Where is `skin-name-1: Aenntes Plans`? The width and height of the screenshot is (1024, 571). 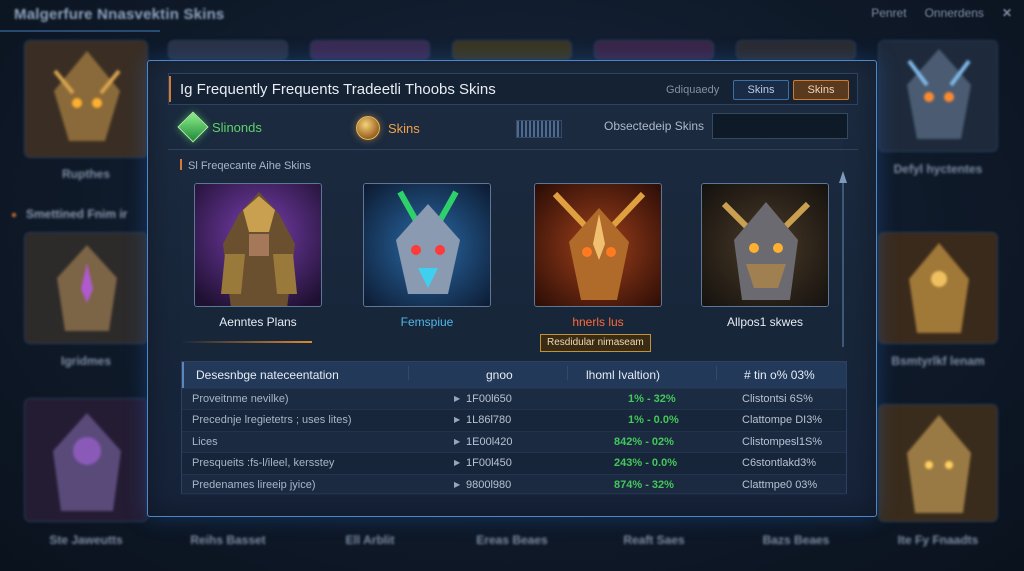 skin-name-1: Aenntes Plans is located at coordinates (258, 322).